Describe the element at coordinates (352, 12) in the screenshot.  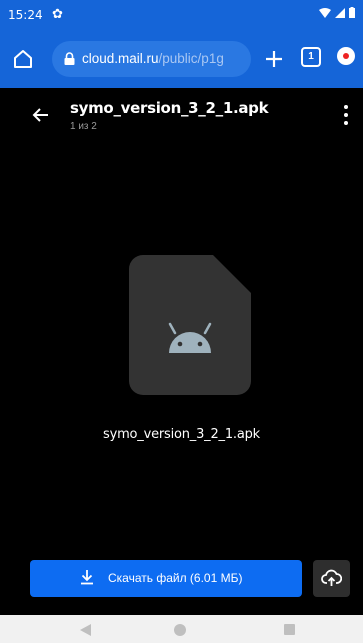
I see `battery-icon` at that location.